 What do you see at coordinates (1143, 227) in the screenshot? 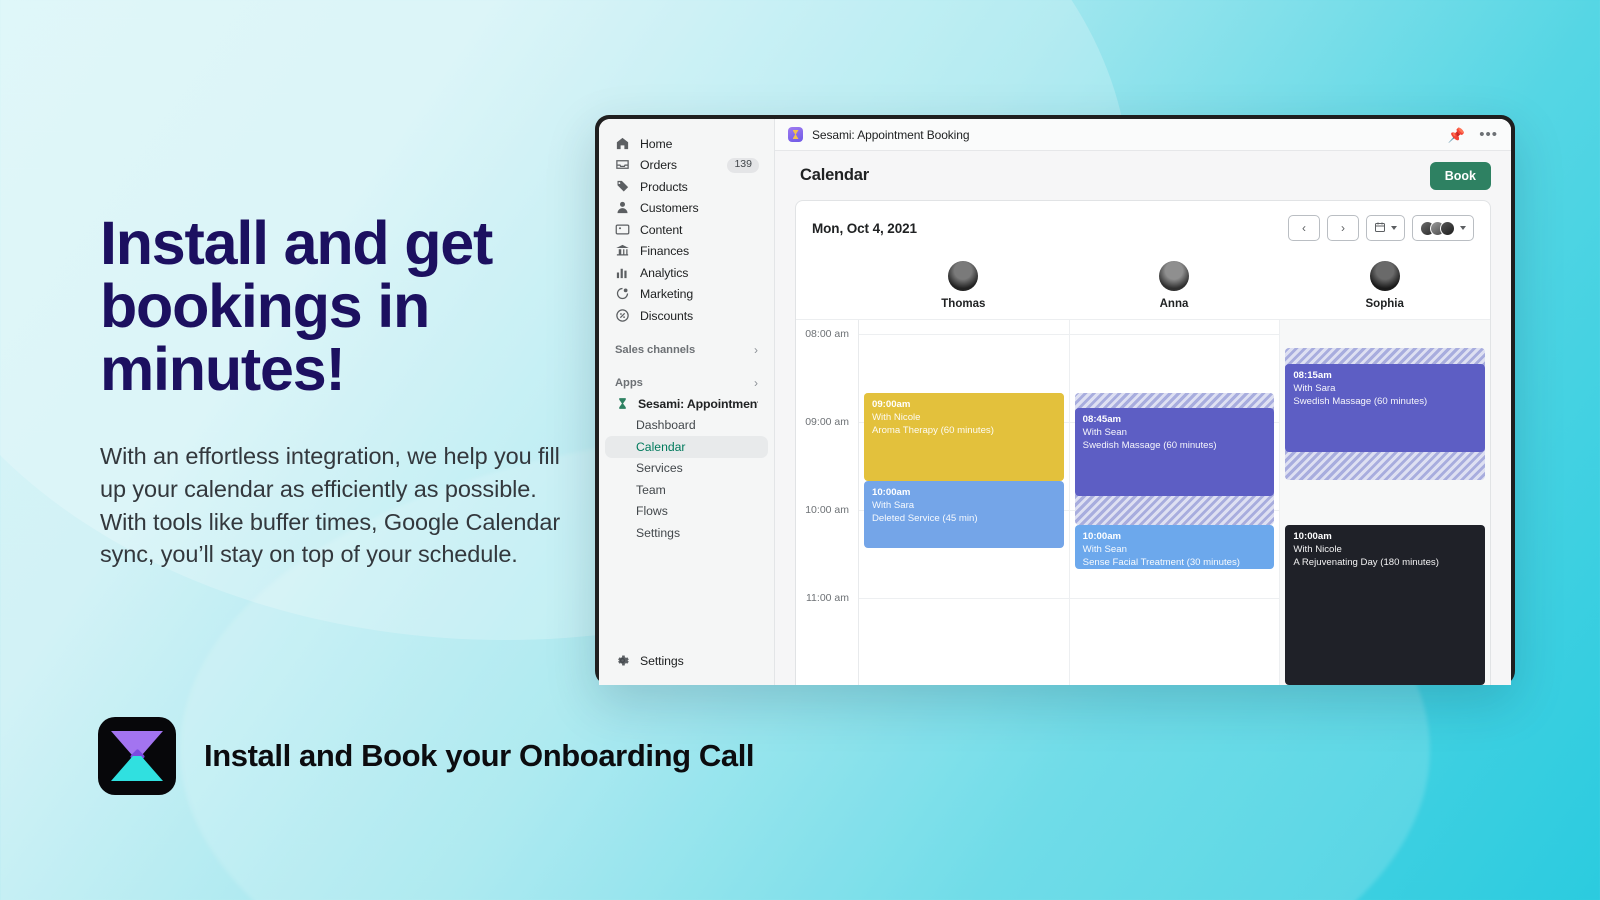
I see `calendar-toolbar: Mon, Oct 4, 2021 ‹ ›` at bounding box center [1143, 227].